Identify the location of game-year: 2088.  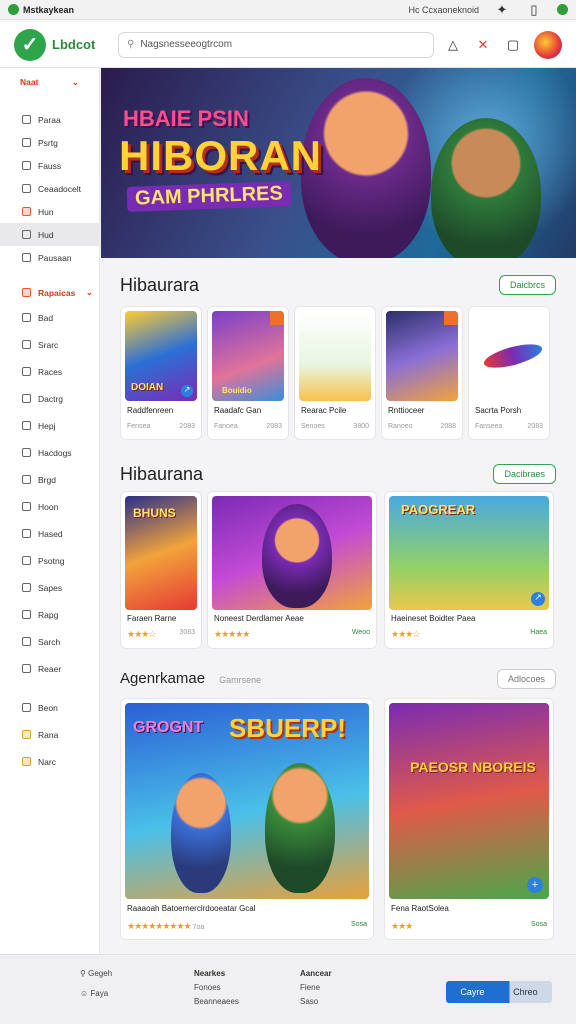
(448, 426).